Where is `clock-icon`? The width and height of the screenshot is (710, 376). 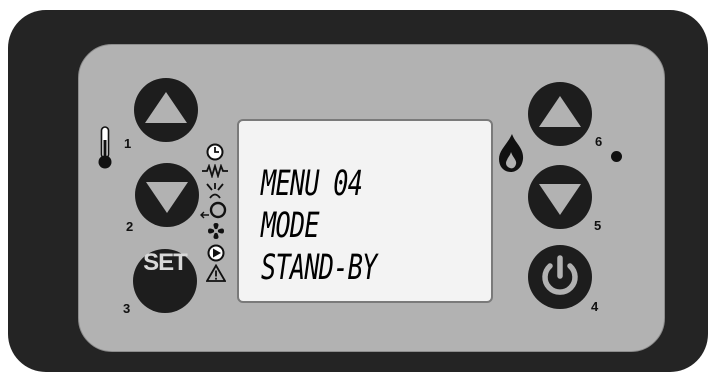
clock-icon is located at coordinates (215, 152).